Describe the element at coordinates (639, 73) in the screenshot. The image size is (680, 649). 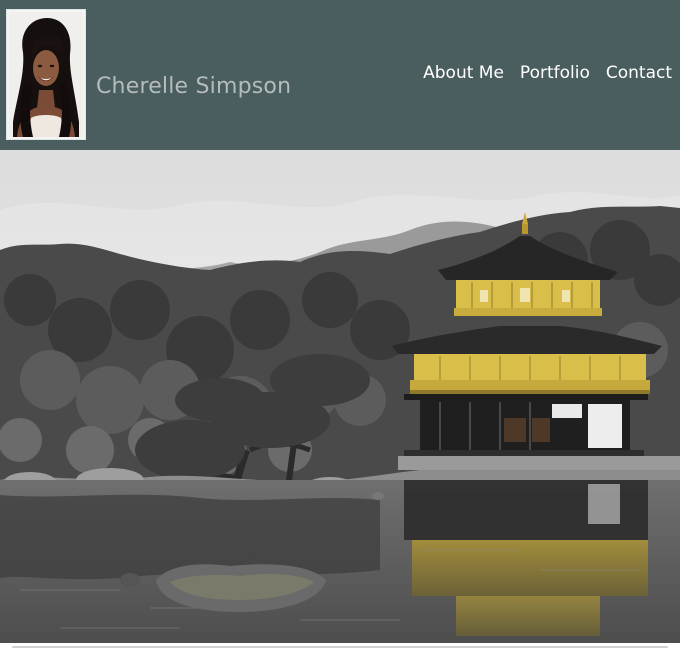
I see `nav-contact: Contact` at that location.